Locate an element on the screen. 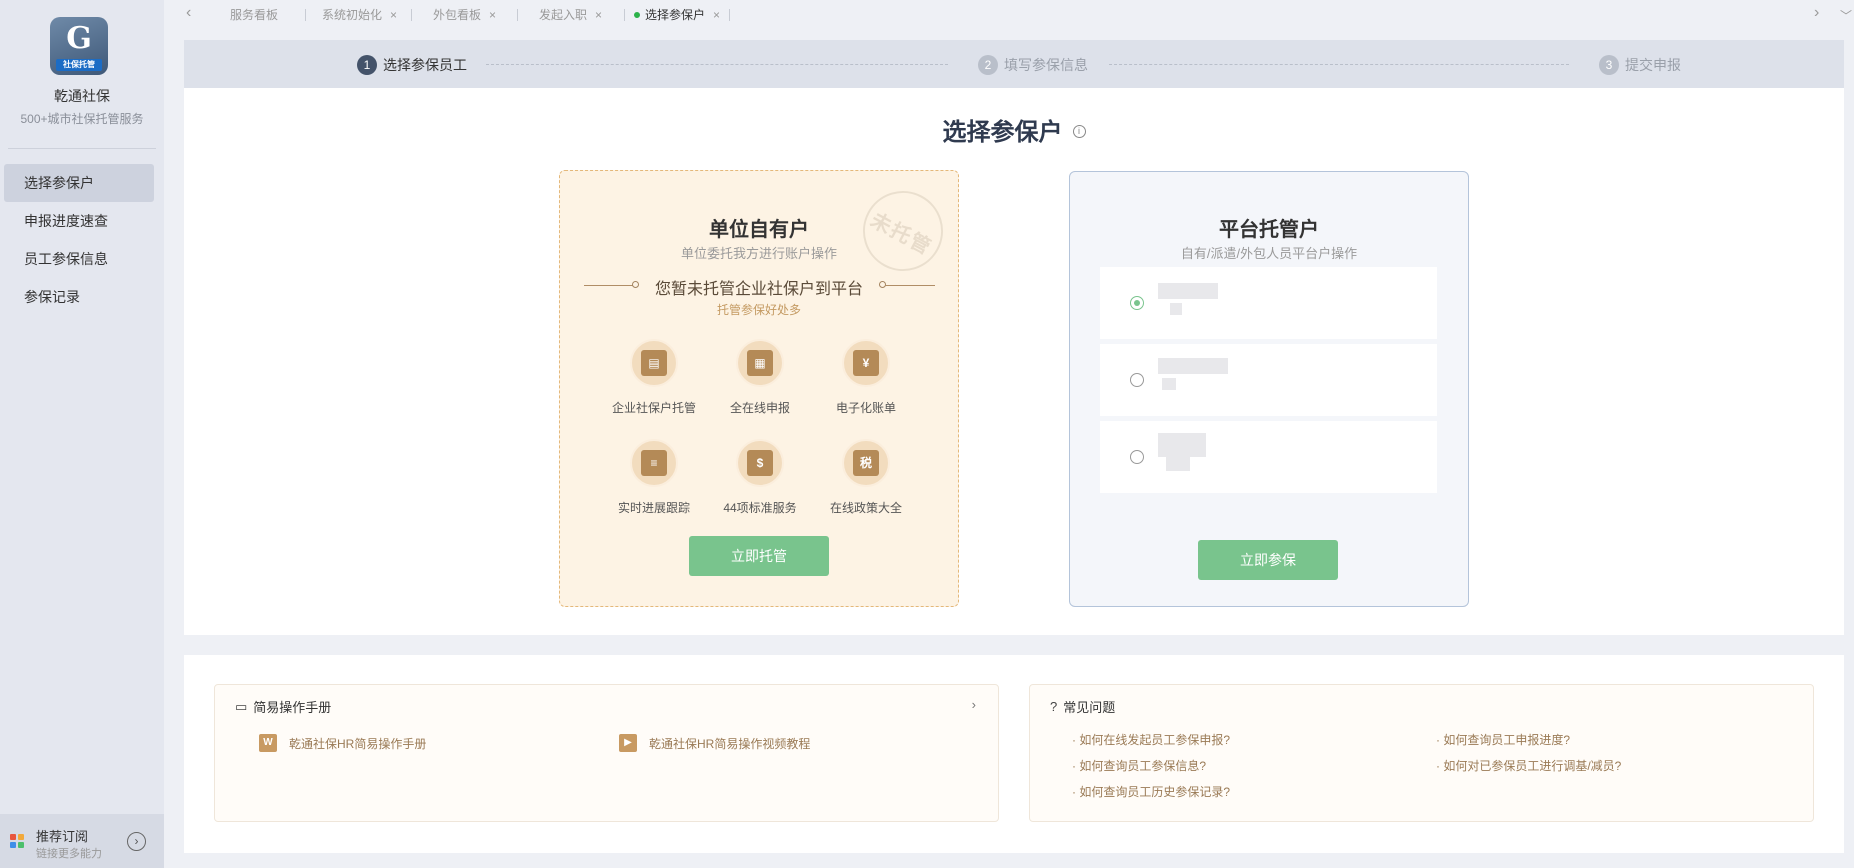  logo-letter: G is located at coordinates (79, 38).